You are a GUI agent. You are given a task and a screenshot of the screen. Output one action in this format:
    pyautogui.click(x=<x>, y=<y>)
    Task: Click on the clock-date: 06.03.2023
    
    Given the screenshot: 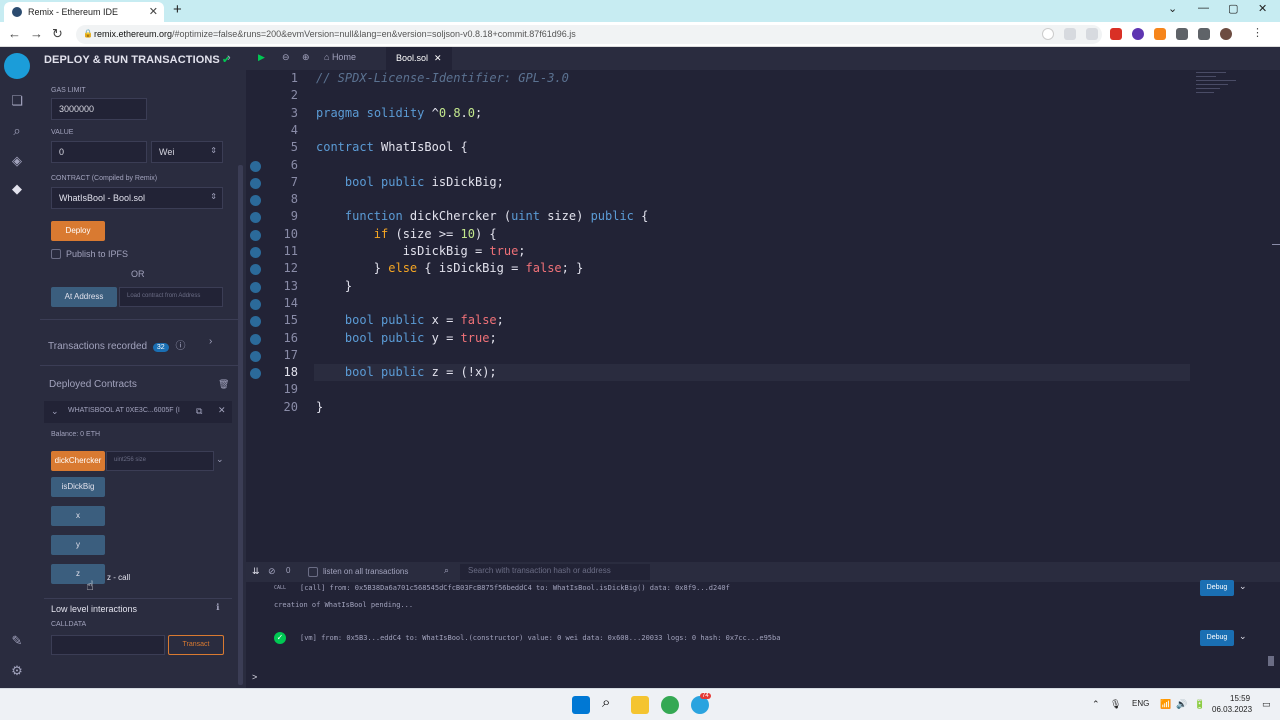 What is the action you would take?
    pyautogui.click(x=1232, y=709)
    